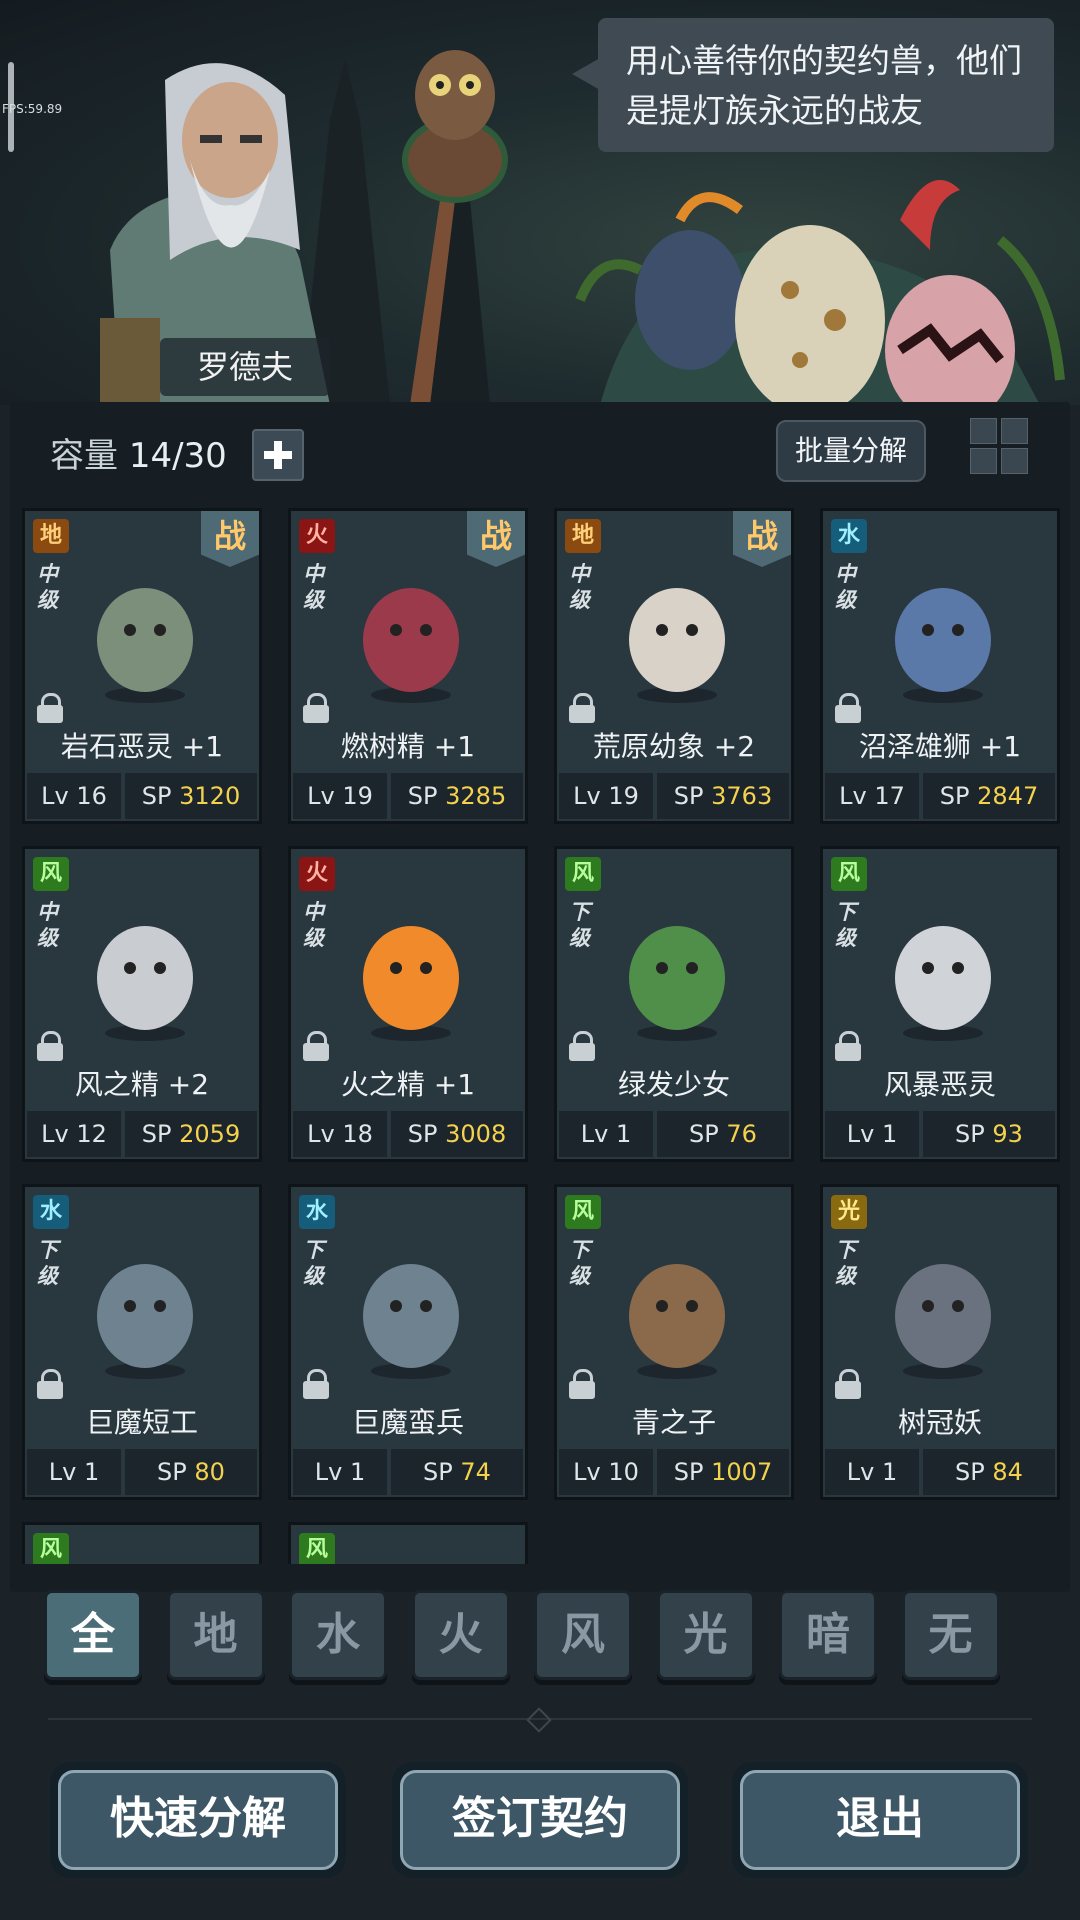 Image resolution: width=1080 pixels, height=1920 pixels. What do you see at coordinates (950, 1635) in the screenshot?
I see `filter-tab: 无` at bounding box center [950, 1635].